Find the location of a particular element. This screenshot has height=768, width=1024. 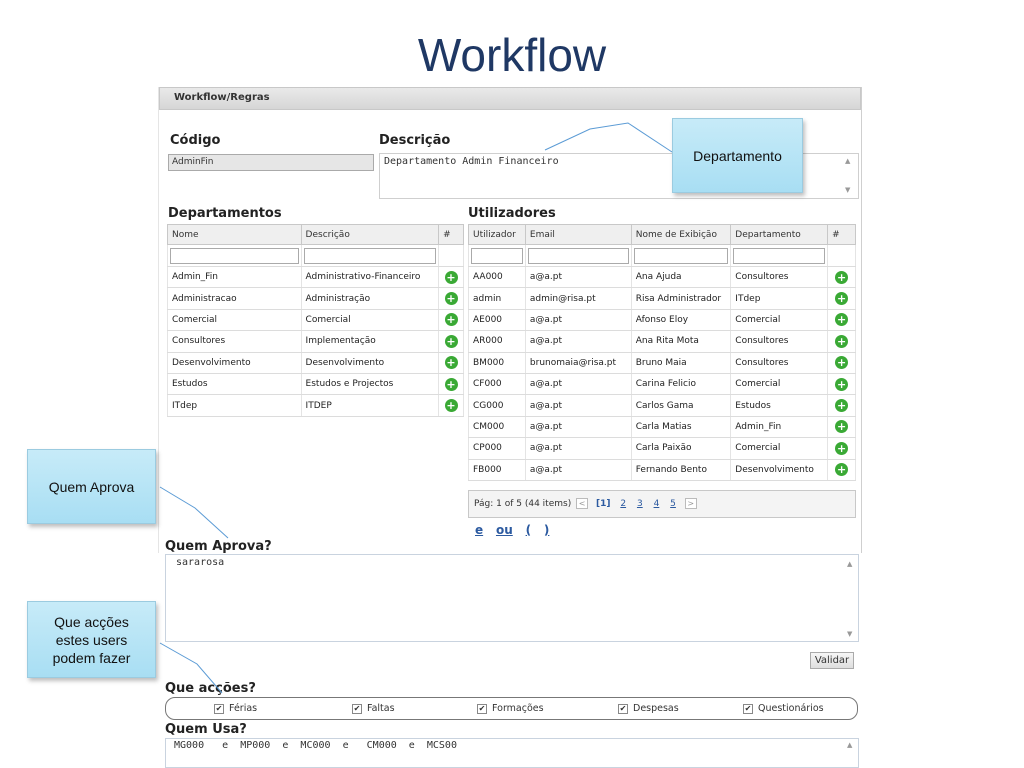

callout-quem-aprova: Quem Aprova is located at coordinates (91, 486).